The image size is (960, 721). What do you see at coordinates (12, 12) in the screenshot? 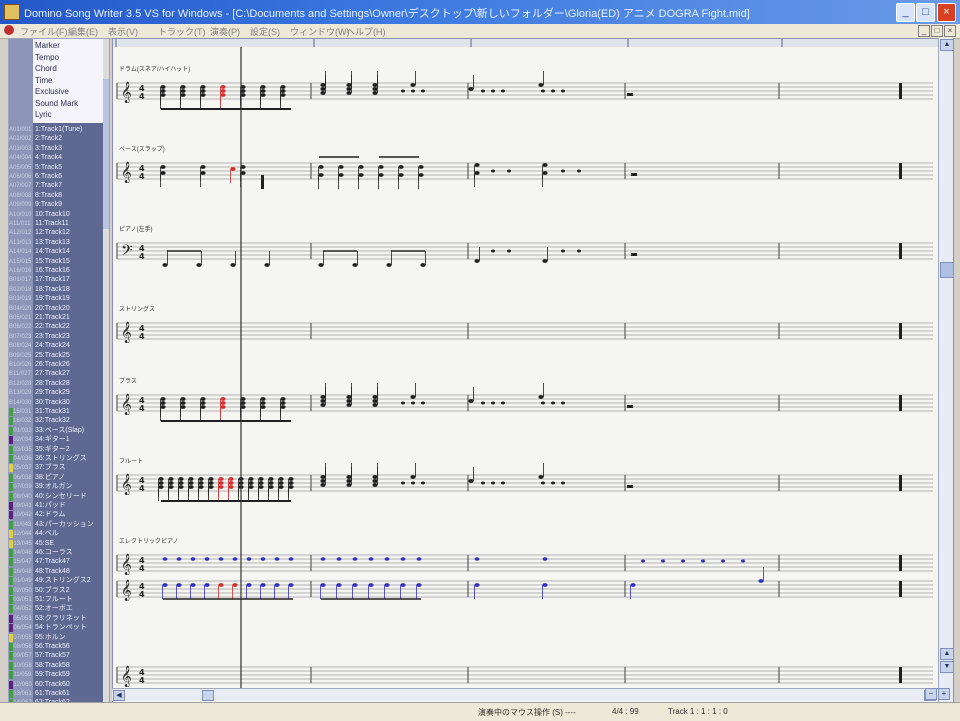
I see `app-icon` at bounding box center [12, 12].